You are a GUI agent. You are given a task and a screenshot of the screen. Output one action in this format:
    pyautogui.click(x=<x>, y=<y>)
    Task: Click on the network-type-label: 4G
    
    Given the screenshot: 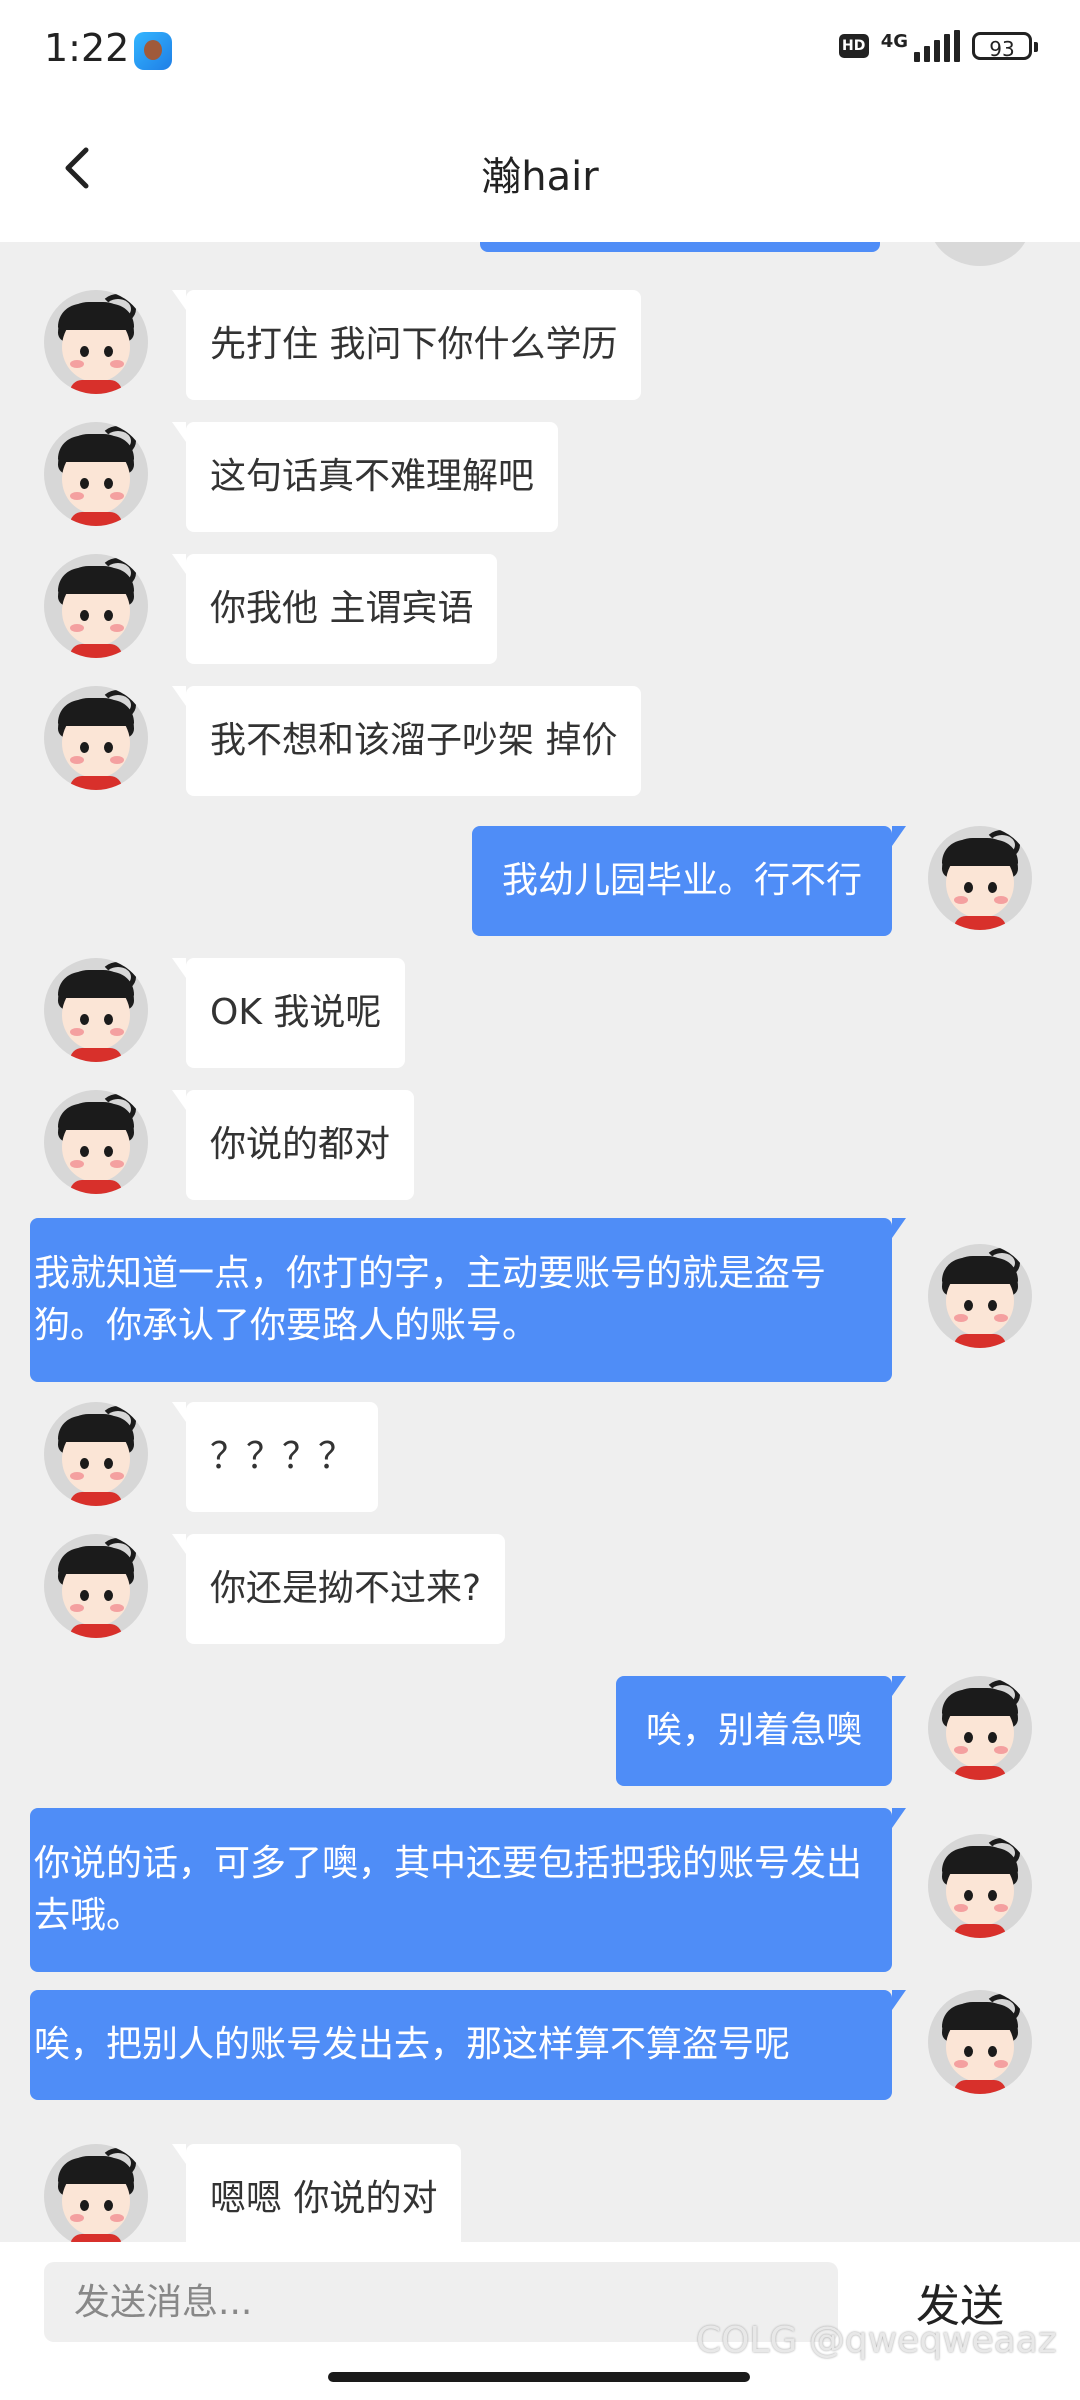 What is the action you would take?
    pyautogui.click(x=894, y=41)
    